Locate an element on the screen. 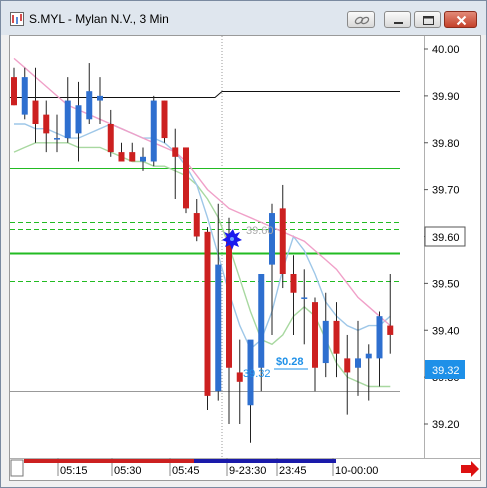 Image resolution: width=487 pixels, height=488 pixels. maximize-icon is located at coordinates (428, 20).